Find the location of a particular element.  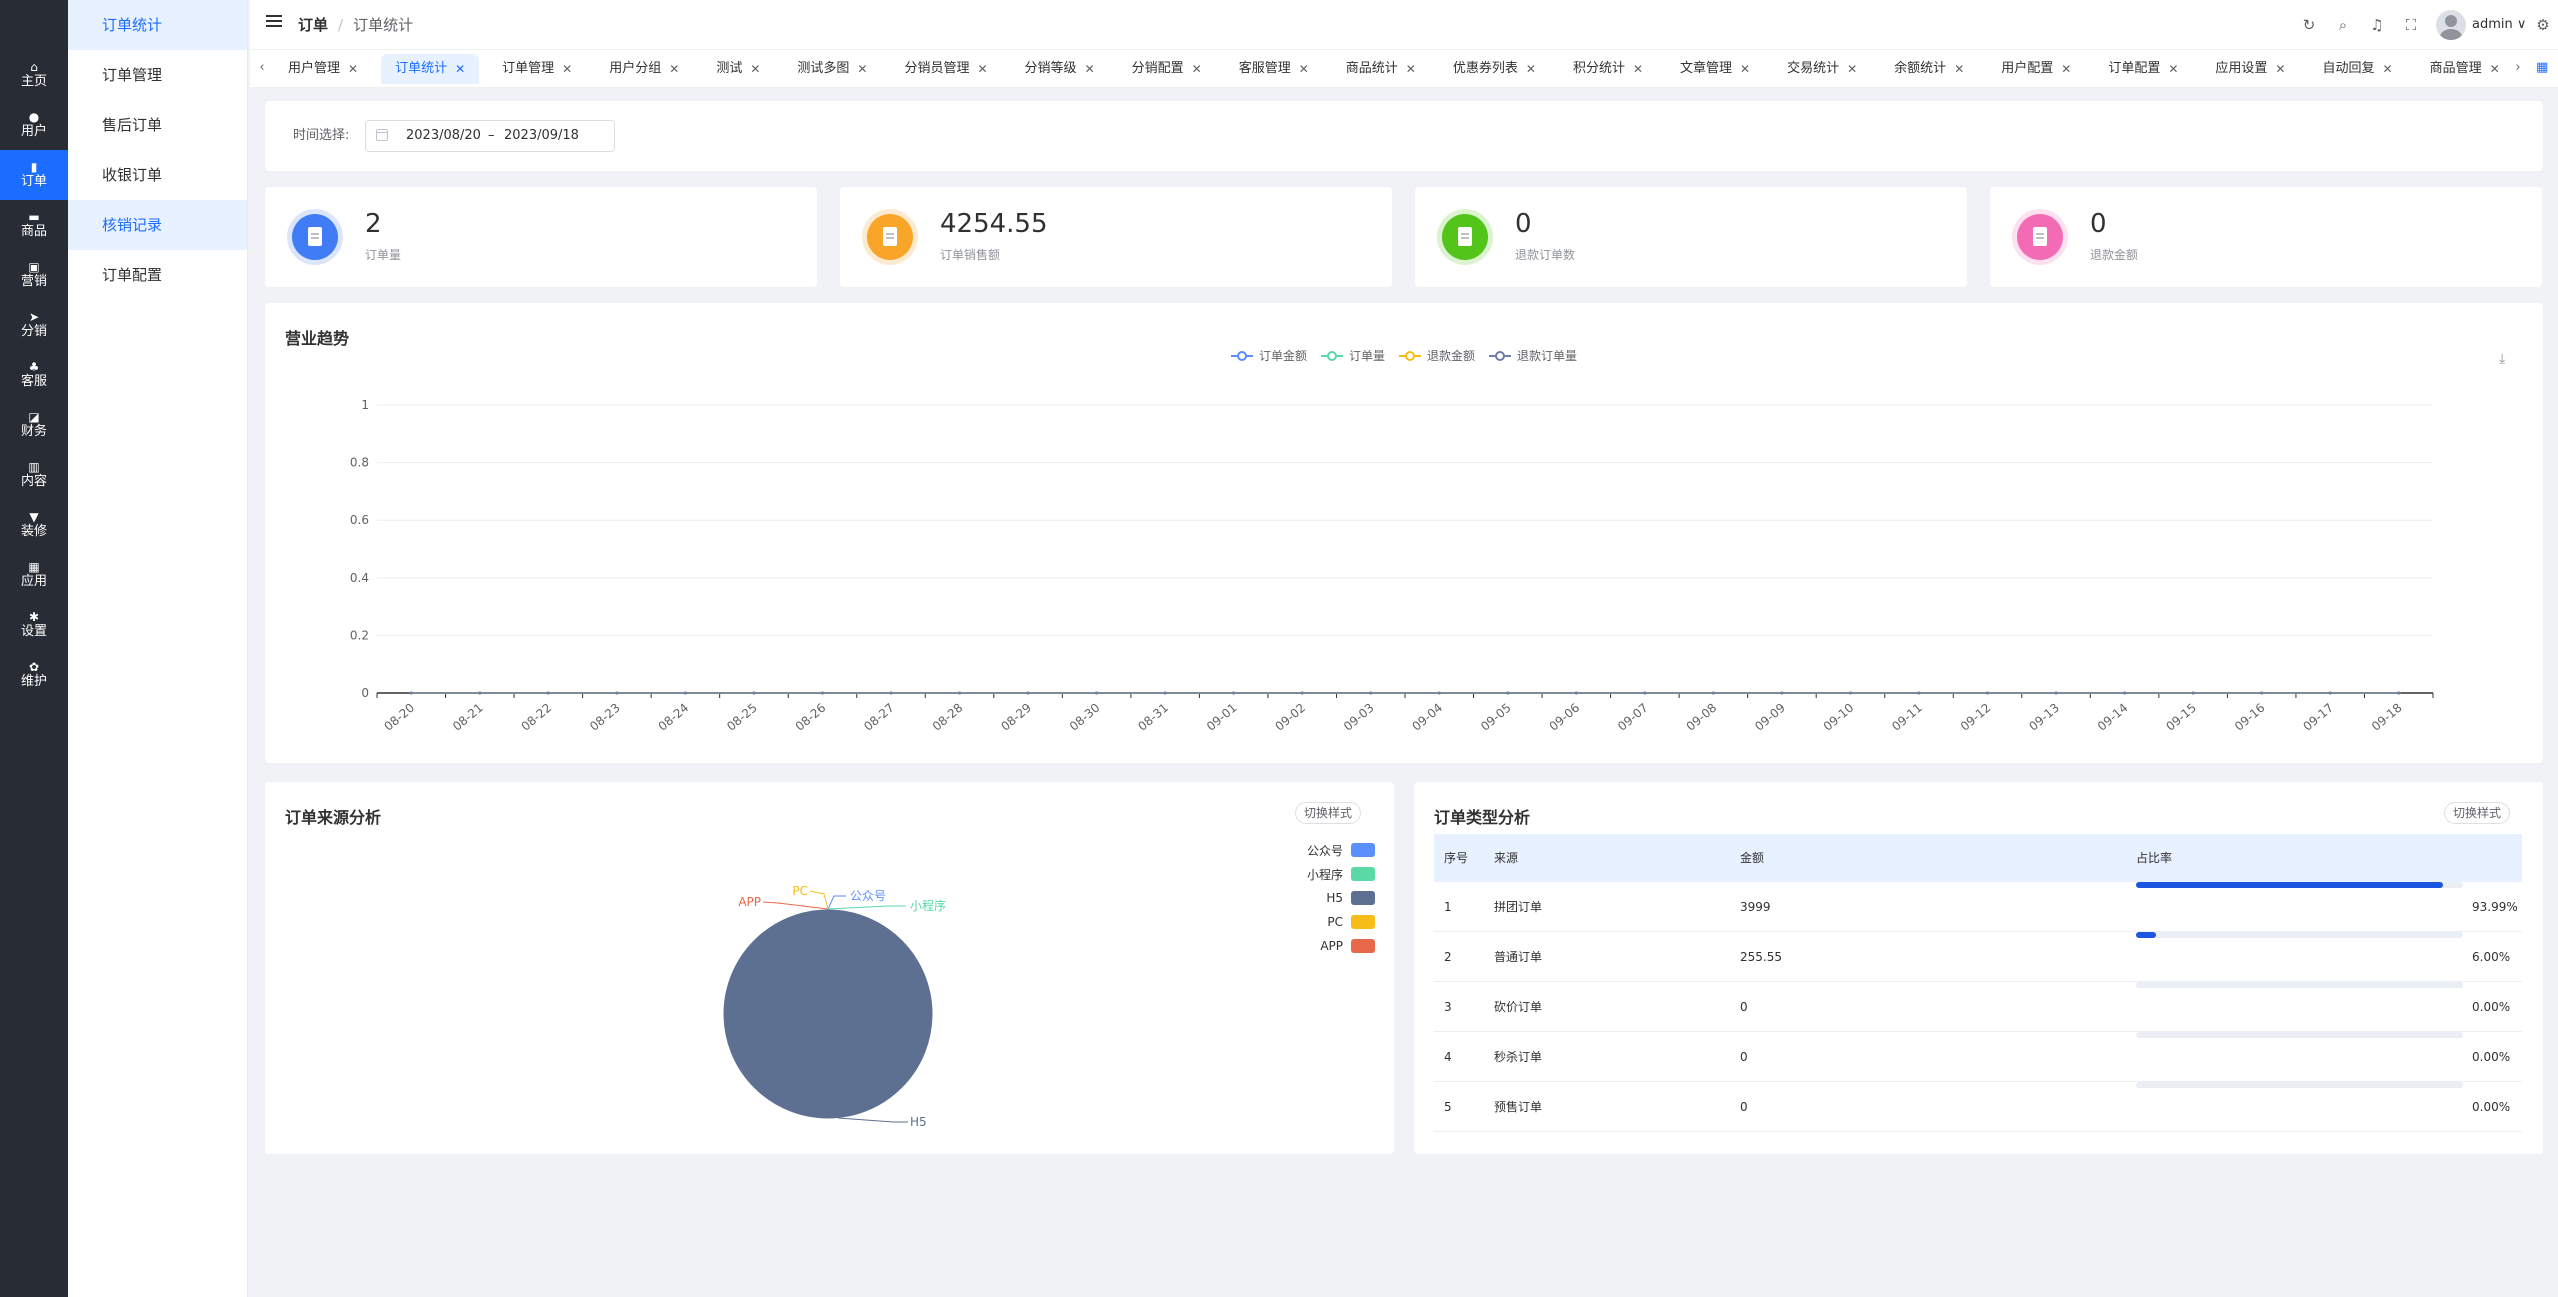

username-dropdown: admin ∨ is located at coordinates (2499, 25).